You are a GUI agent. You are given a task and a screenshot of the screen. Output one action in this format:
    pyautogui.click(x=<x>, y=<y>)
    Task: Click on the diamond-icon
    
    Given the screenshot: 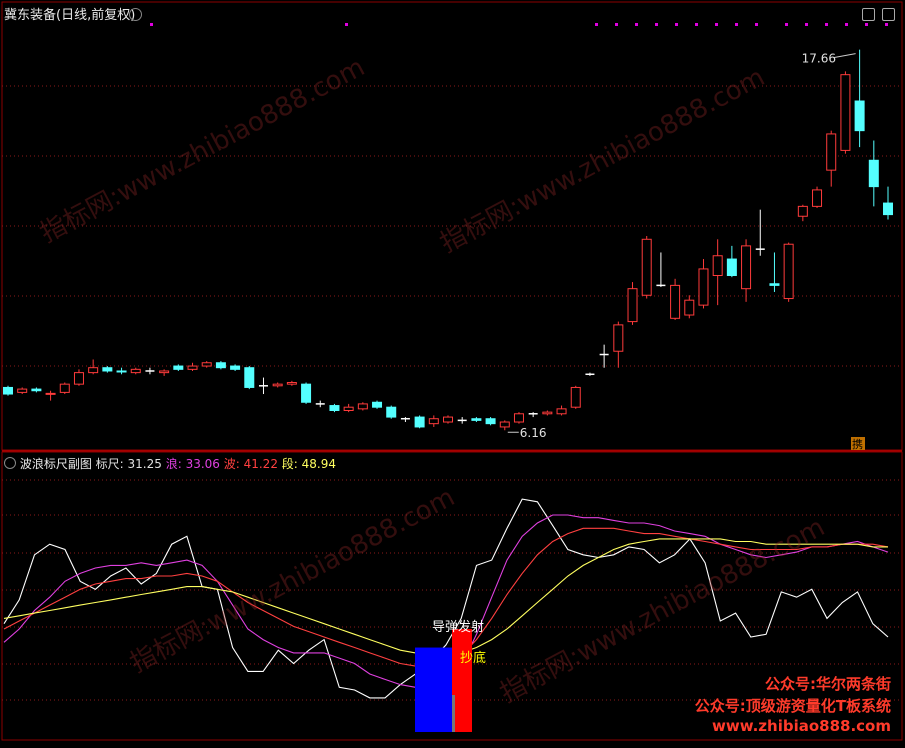 What is the action you would take?
    pyautogui.click(x=868, y=14)
    